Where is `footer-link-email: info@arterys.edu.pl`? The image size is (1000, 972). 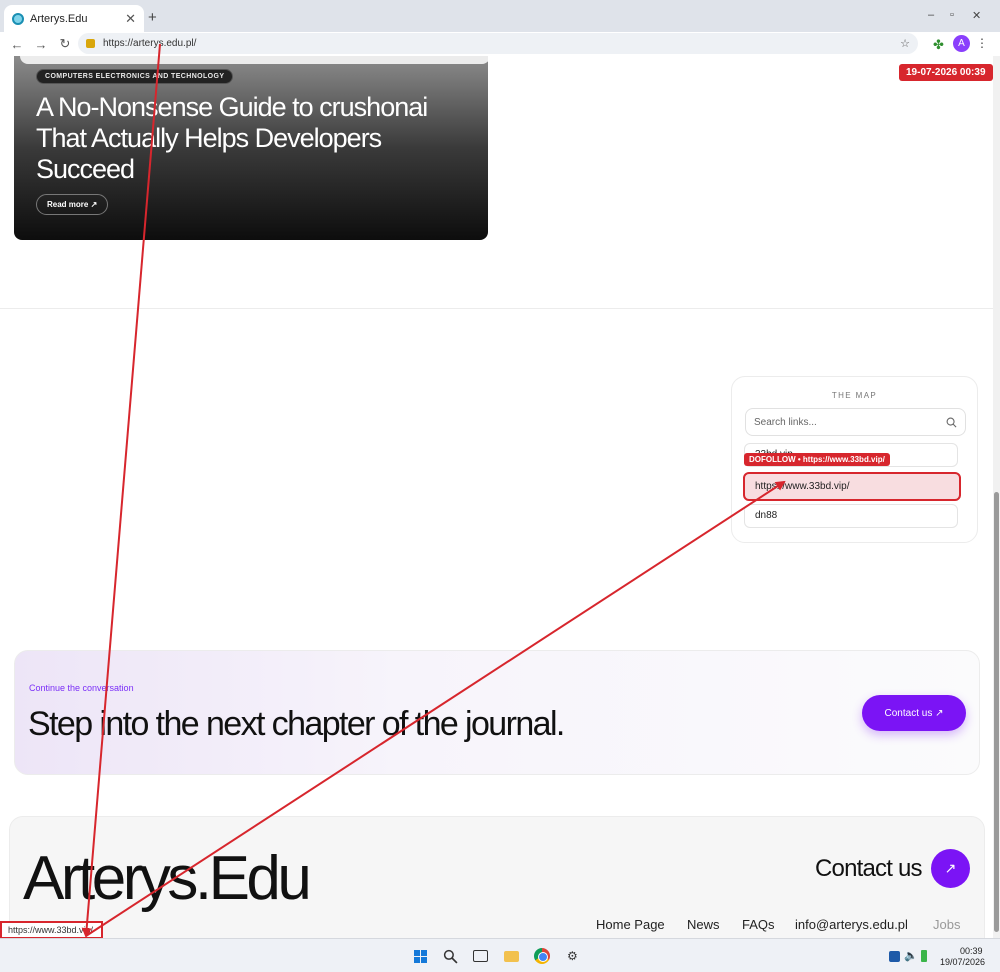 footer-link-email: info@arterys.edu.pl is located at coordinates (851, 924).